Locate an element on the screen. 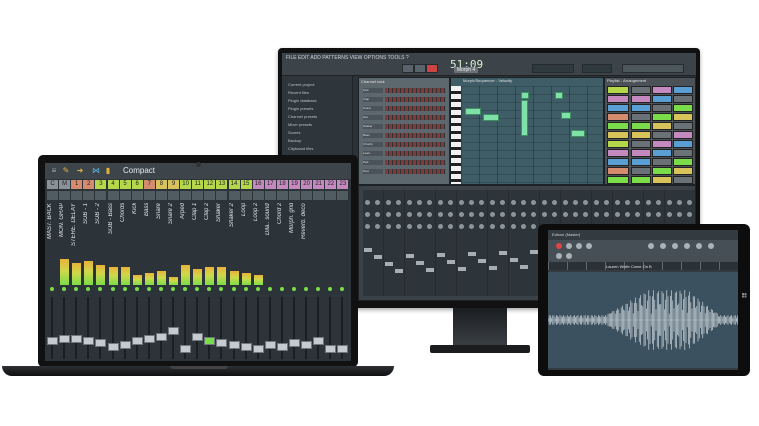  browser-item: Plugin presets is located at coordinates (300, 108).